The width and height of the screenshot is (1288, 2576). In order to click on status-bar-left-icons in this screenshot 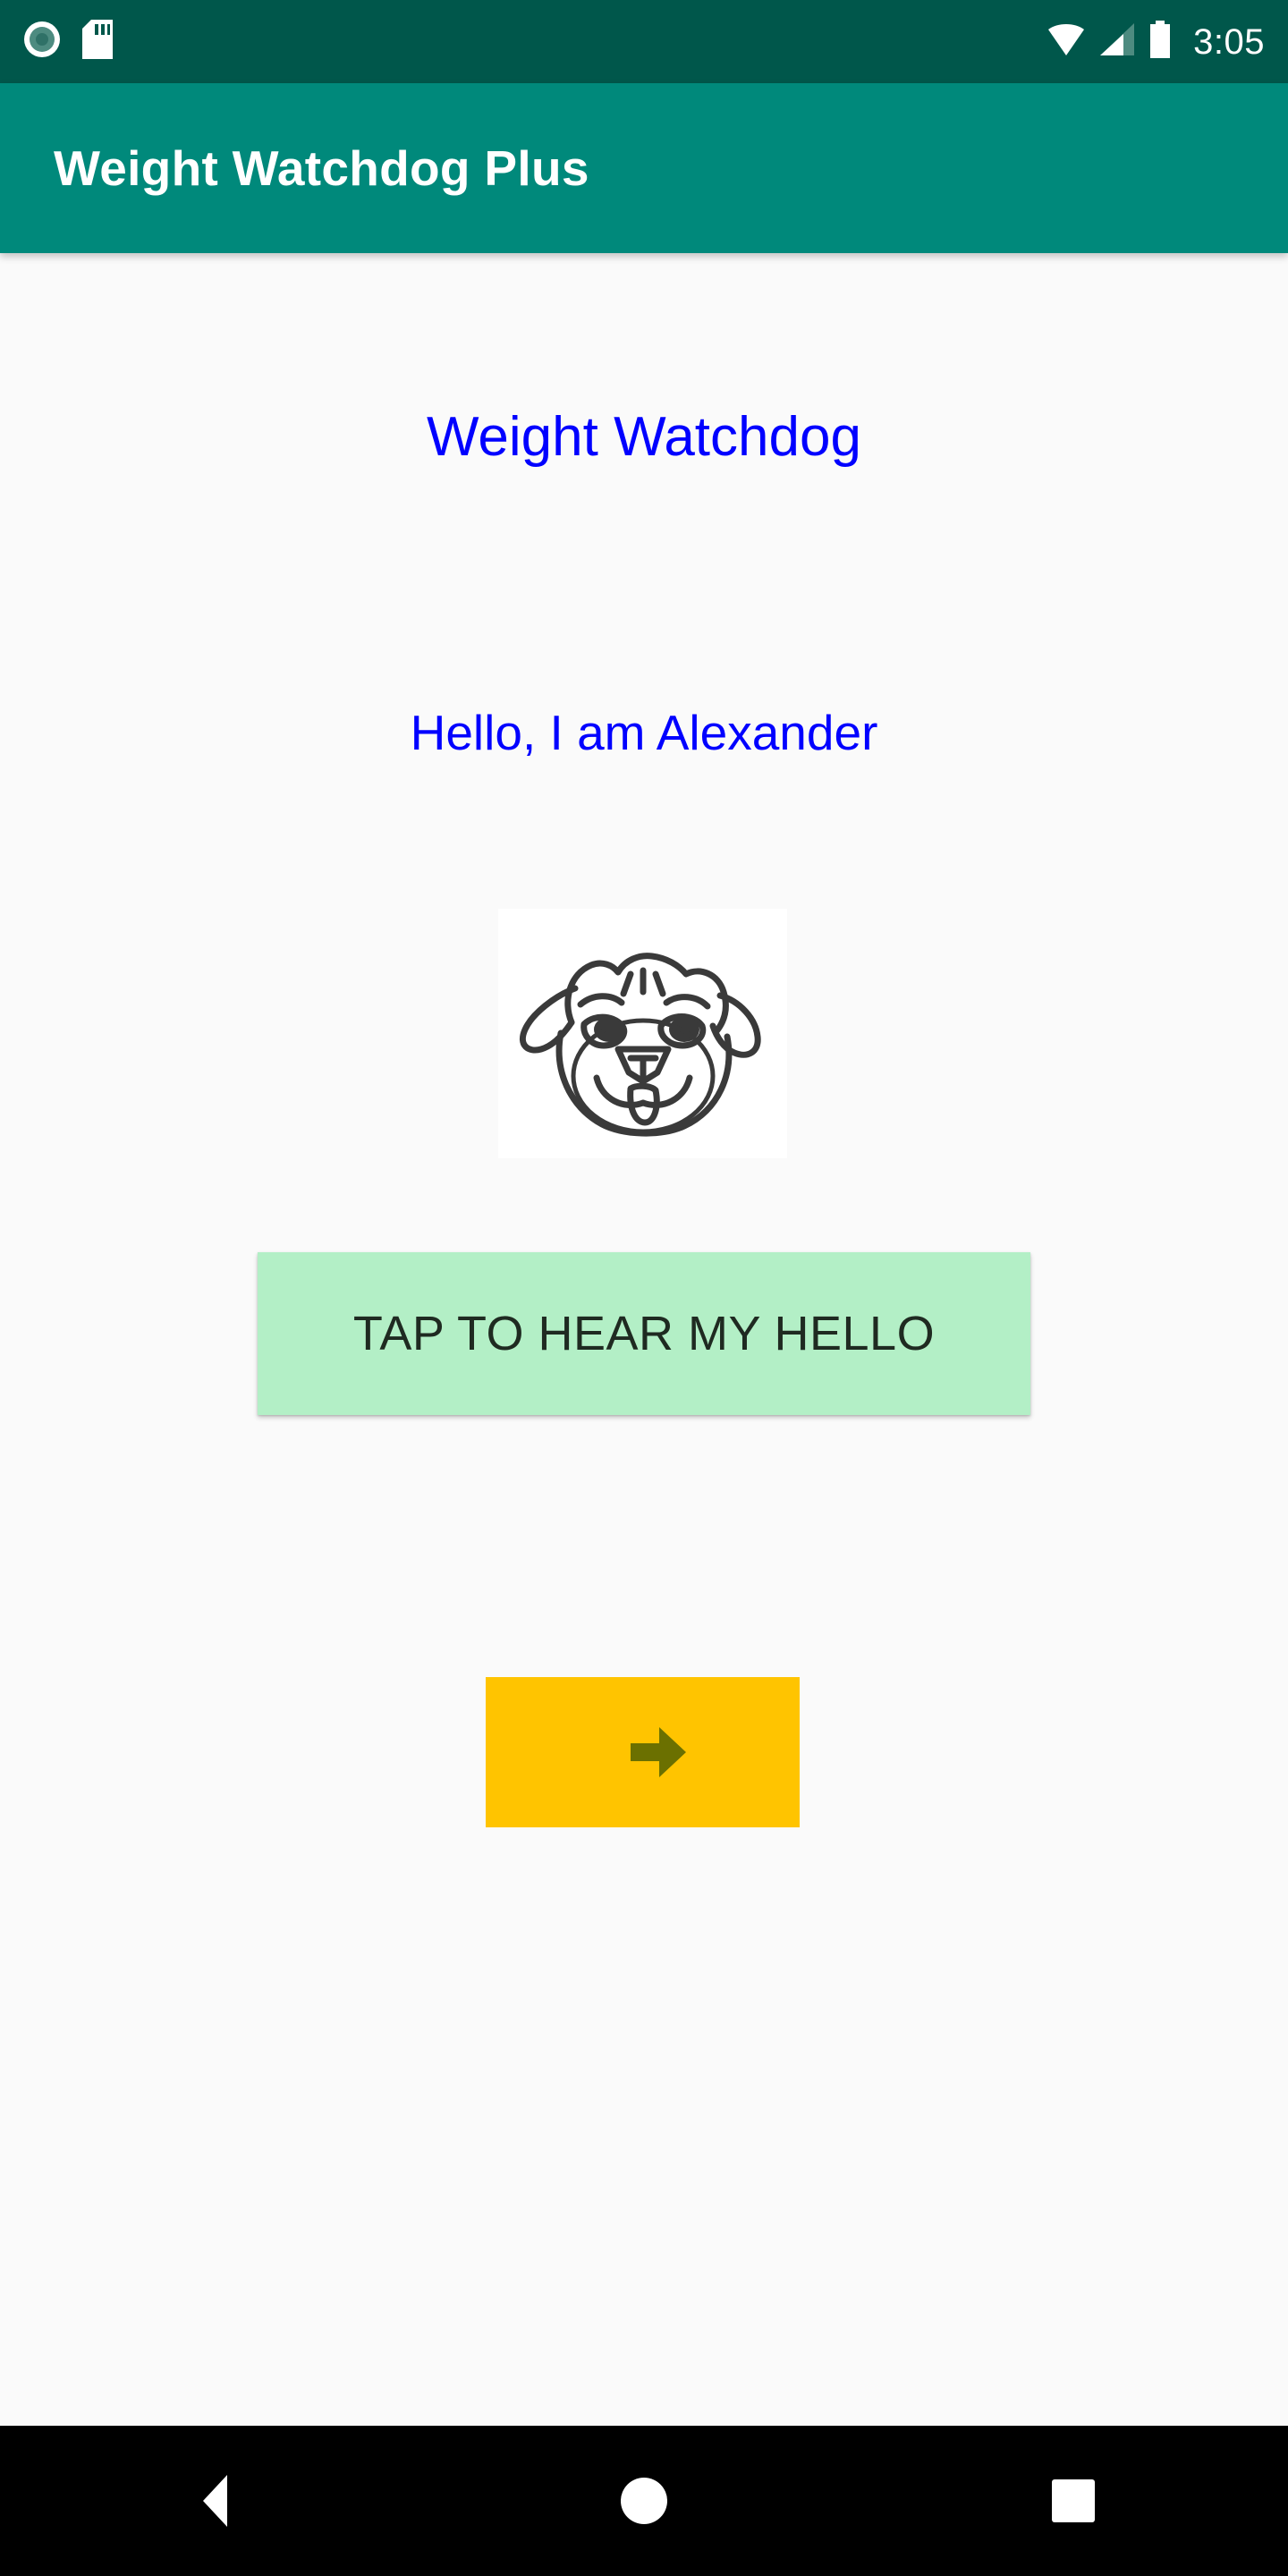, I will do `click(68, 42)`.